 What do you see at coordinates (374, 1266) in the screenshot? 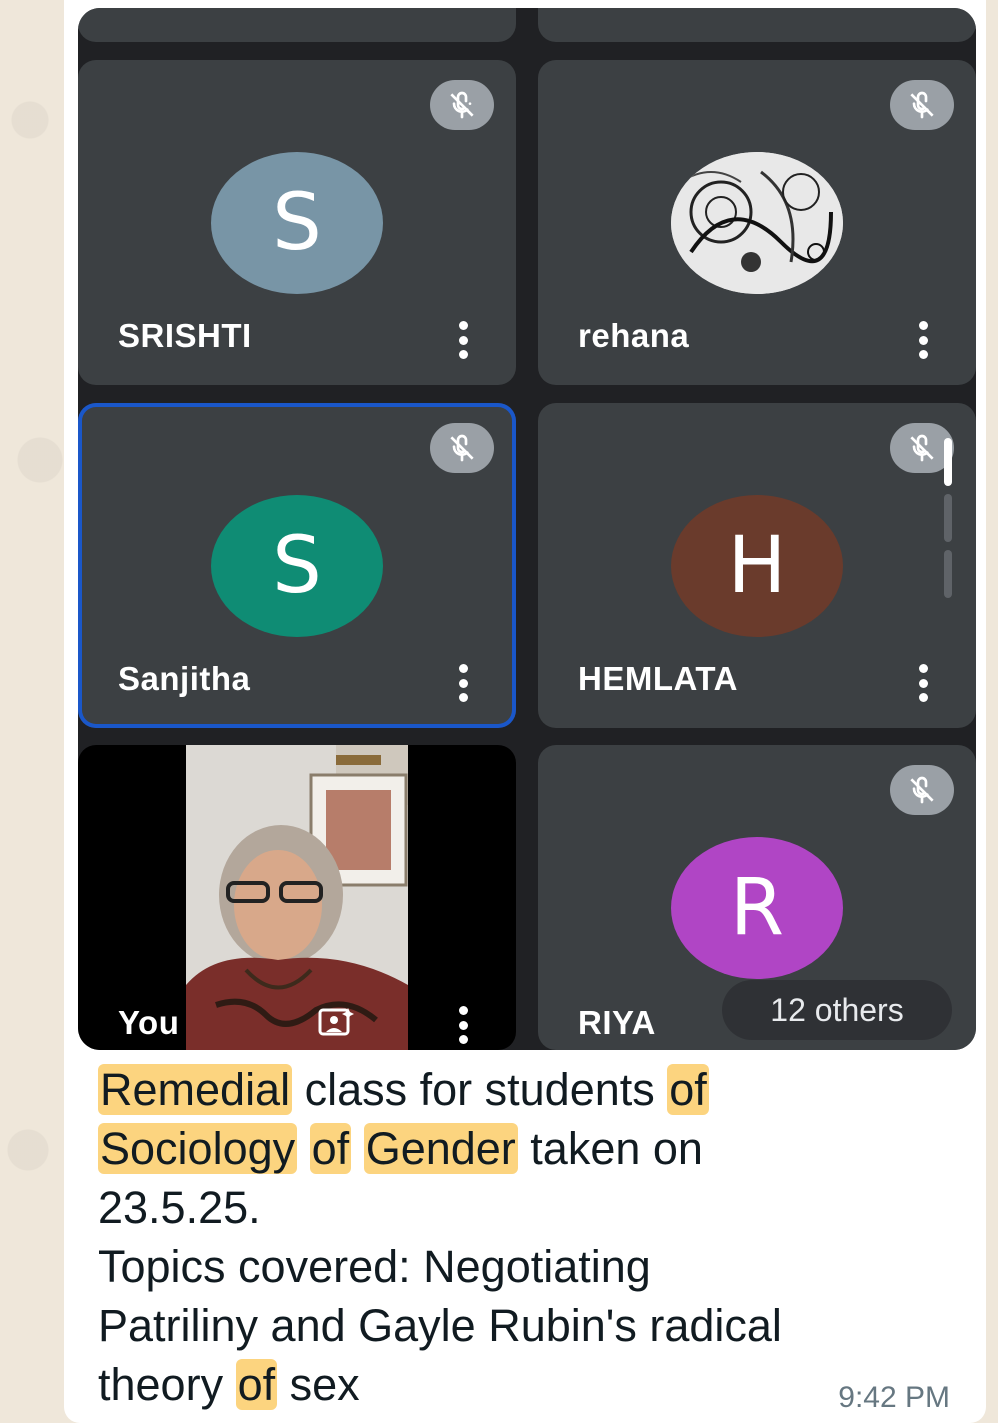
I see `caption-line: Topics covered: Negotiating` at bounding box center [374, 1266].